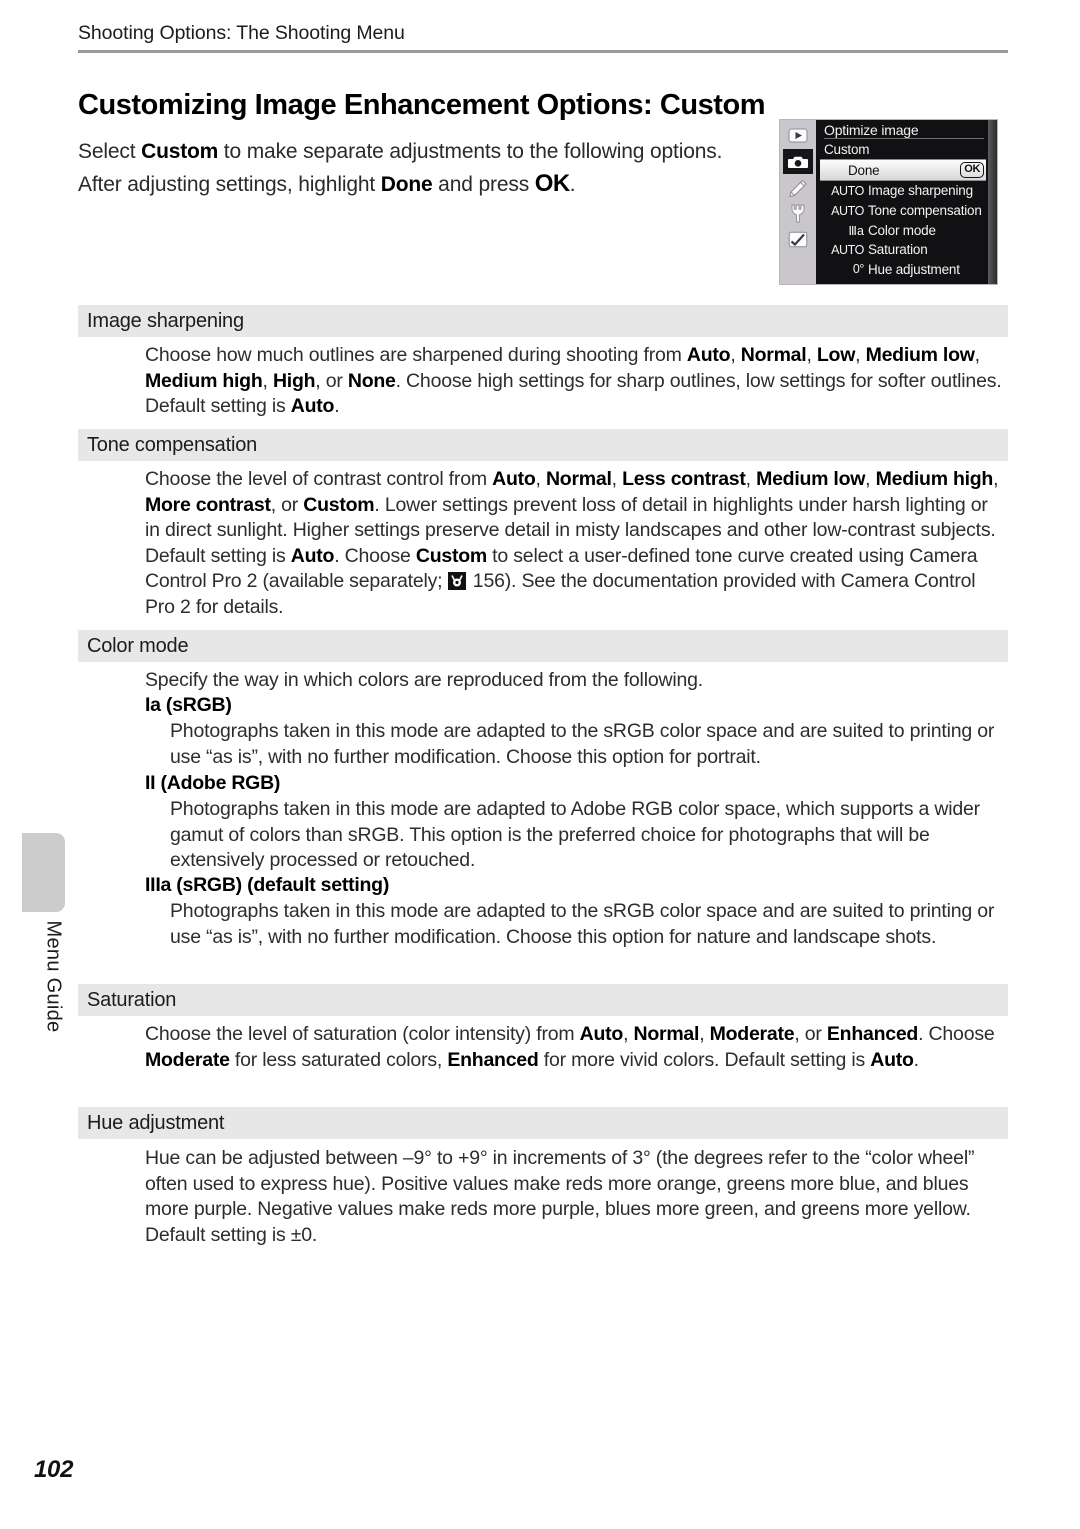 This screenshot has width=1080, height=1529. I want to click on camera-menu-item-image-sharpening: AUTO Image sharpening, so click(903, 191).